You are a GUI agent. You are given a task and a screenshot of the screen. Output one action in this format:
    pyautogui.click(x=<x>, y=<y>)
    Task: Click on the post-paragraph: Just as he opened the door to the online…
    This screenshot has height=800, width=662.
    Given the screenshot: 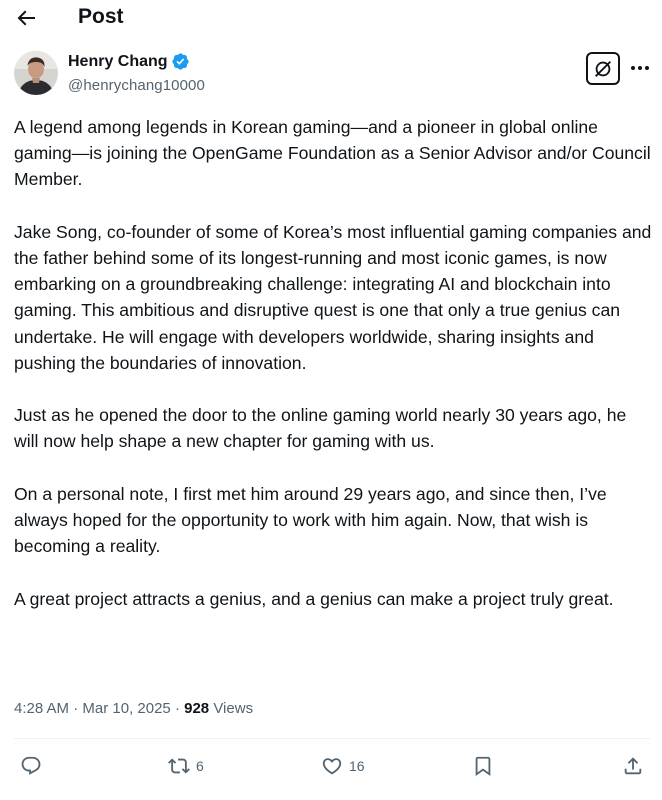 What is the action you would take?
    pyautogui.click(x=320, y=428)
    